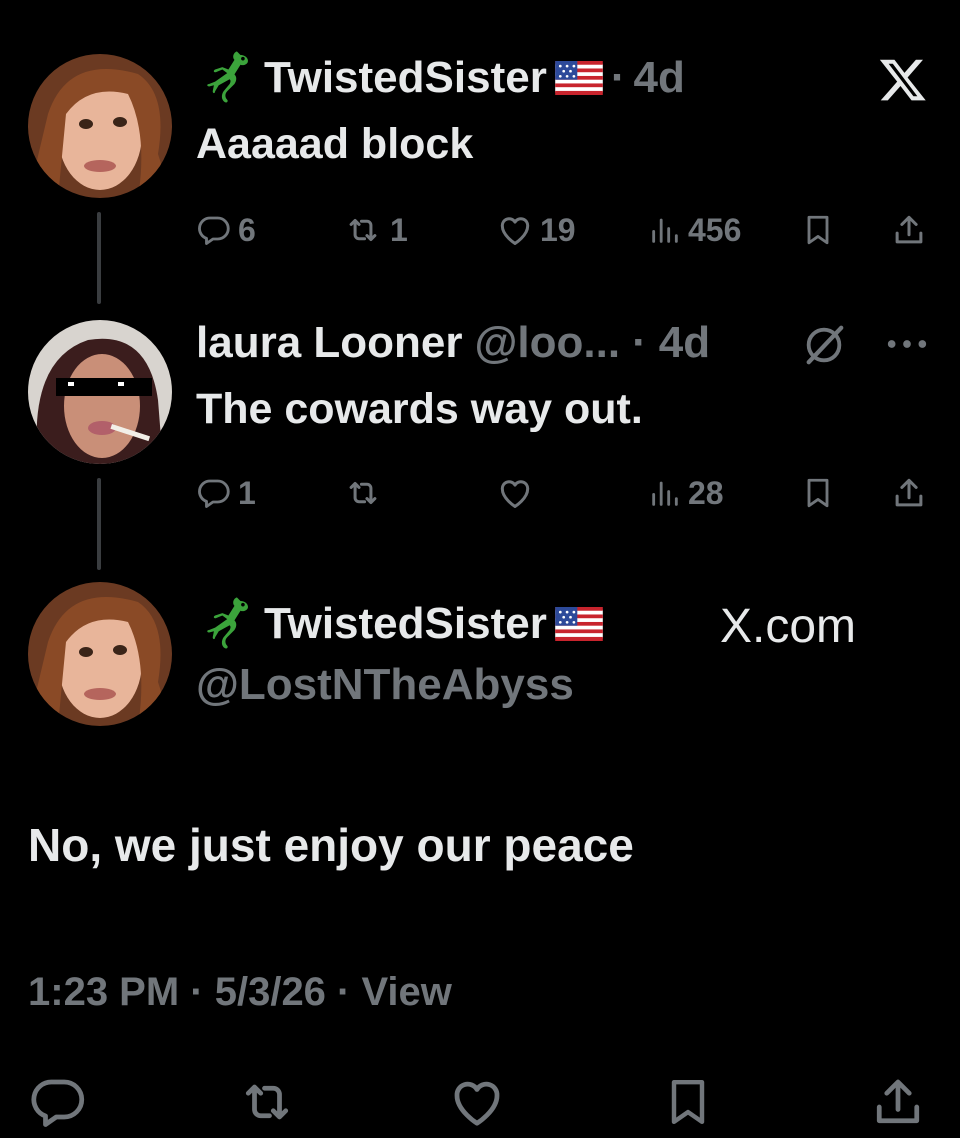 Image resolution: width=960 pixels, height=1138 pixels. I want to click on x-logo-icon, so click(903, 80).